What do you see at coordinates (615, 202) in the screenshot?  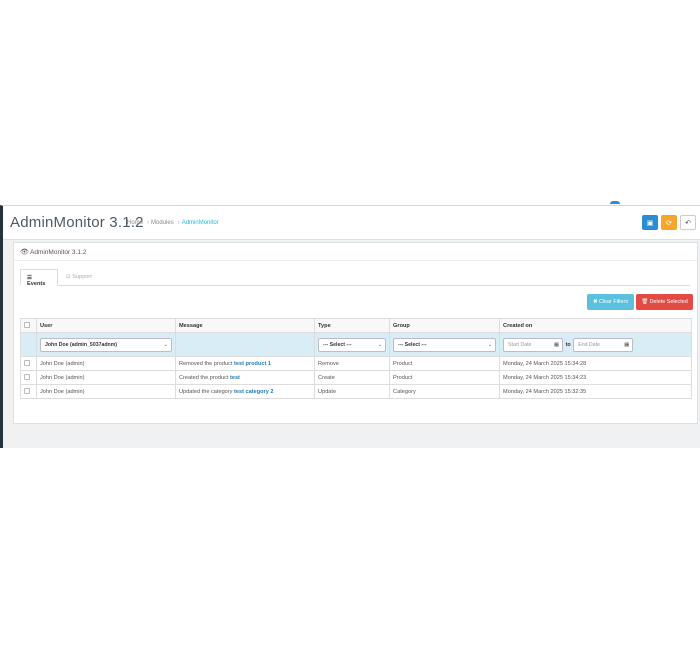 I see `decorative-indicator` at bounding box center [615, 202].